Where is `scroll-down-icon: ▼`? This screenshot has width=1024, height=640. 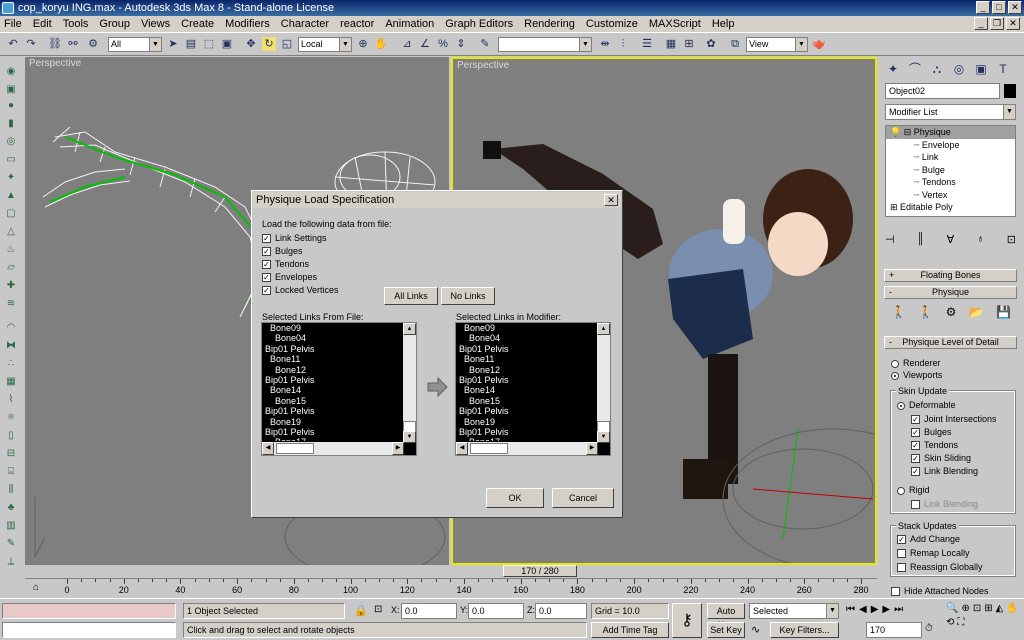
scroll-down-icon: ▼ is located at coordinates (603, 437).